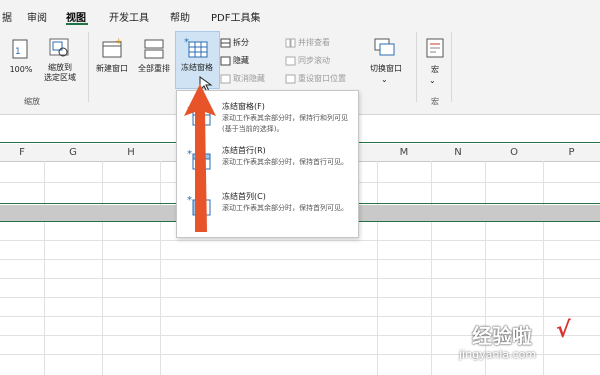  What do you see at coordinates (290, 61) in the screenshot?
I see `sync-scroll-icon` at bounding box center [290, 61].